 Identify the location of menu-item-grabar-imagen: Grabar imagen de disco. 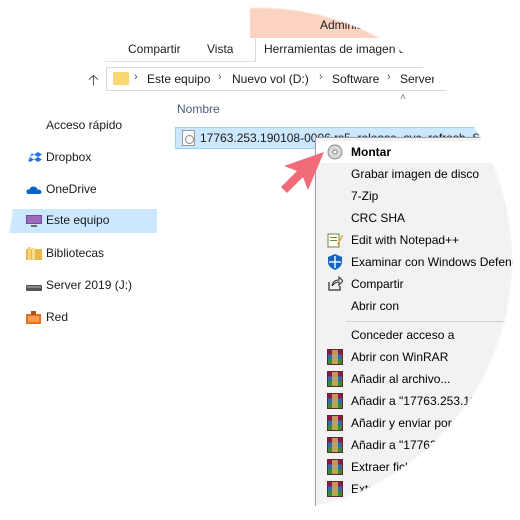
(418, 174).